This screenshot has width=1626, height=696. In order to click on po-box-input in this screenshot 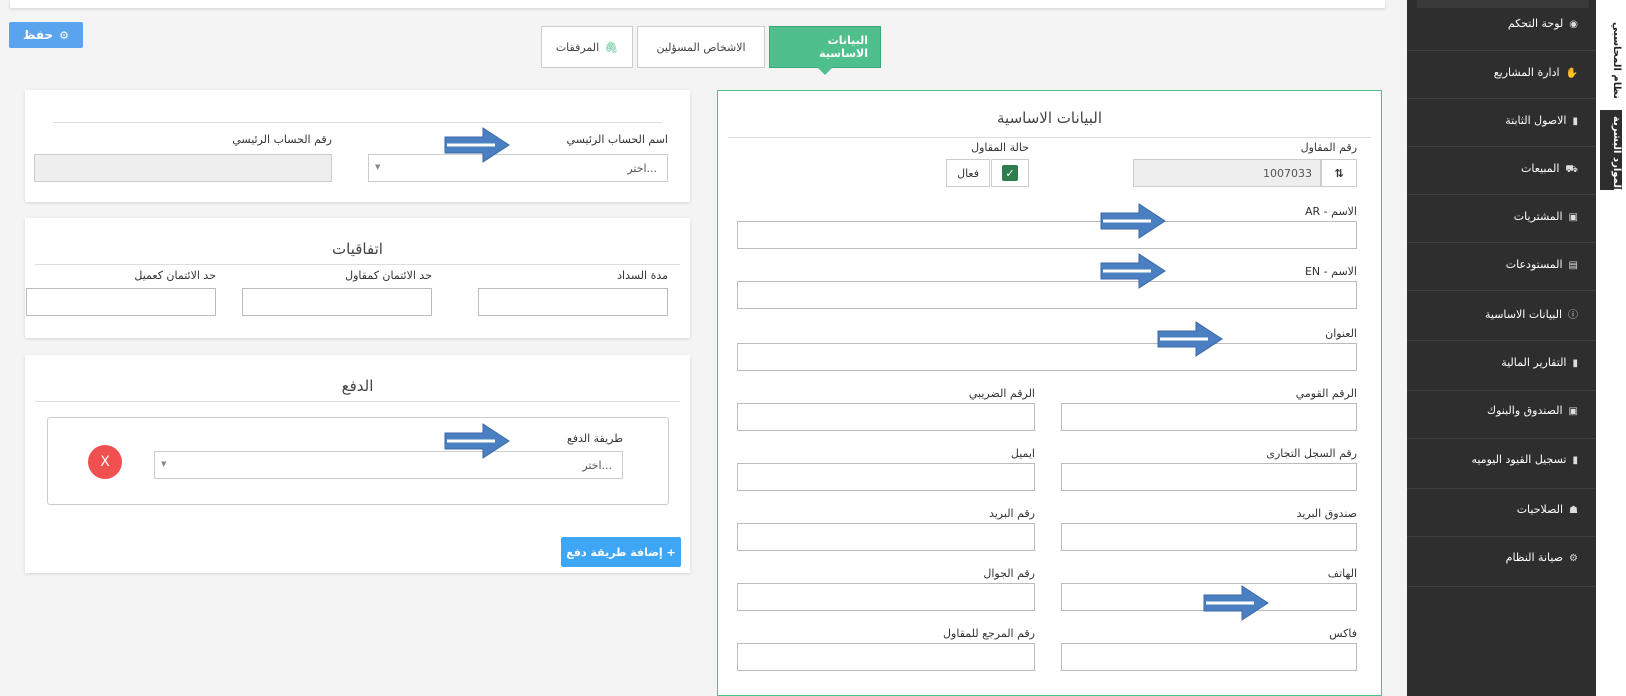, I will do `click(1209, 537)`.